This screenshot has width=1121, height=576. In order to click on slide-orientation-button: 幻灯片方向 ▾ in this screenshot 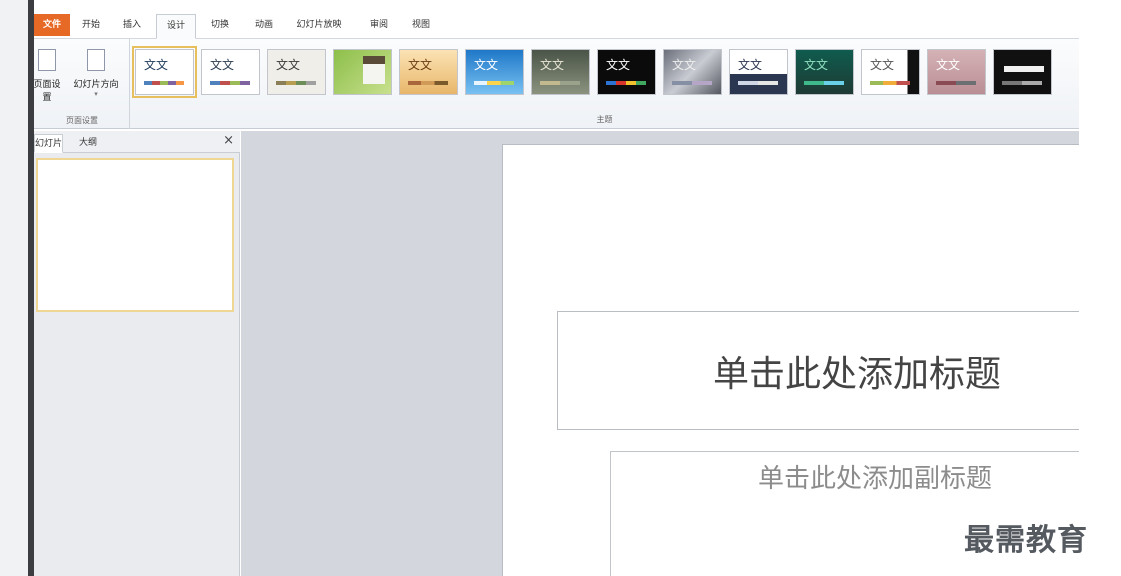, I will do `click(96, 79)`.